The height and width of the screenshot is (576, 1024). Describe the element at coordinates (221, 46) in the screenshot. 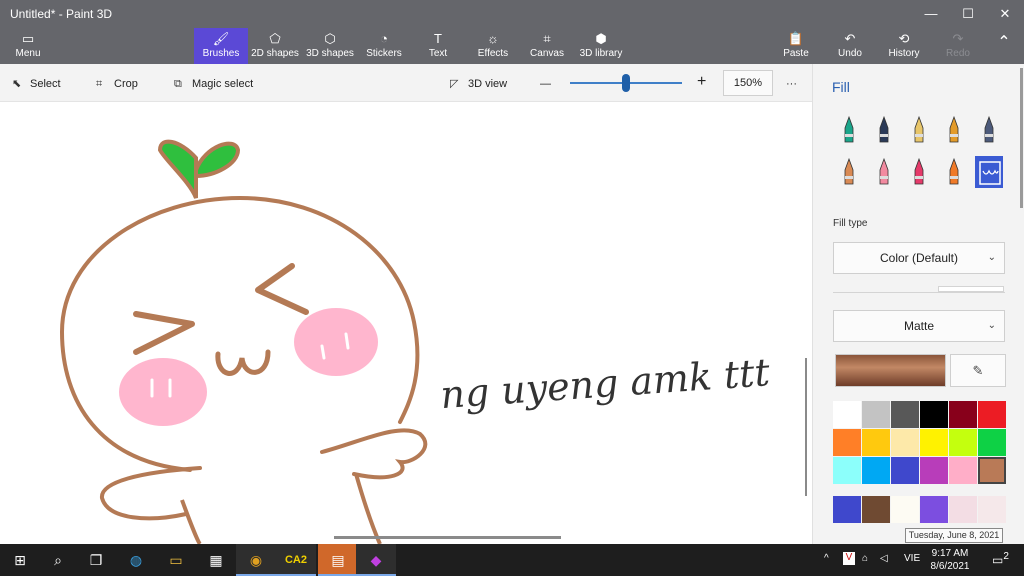

I see `tab-brushes: 🖌 Brushes` at that location.